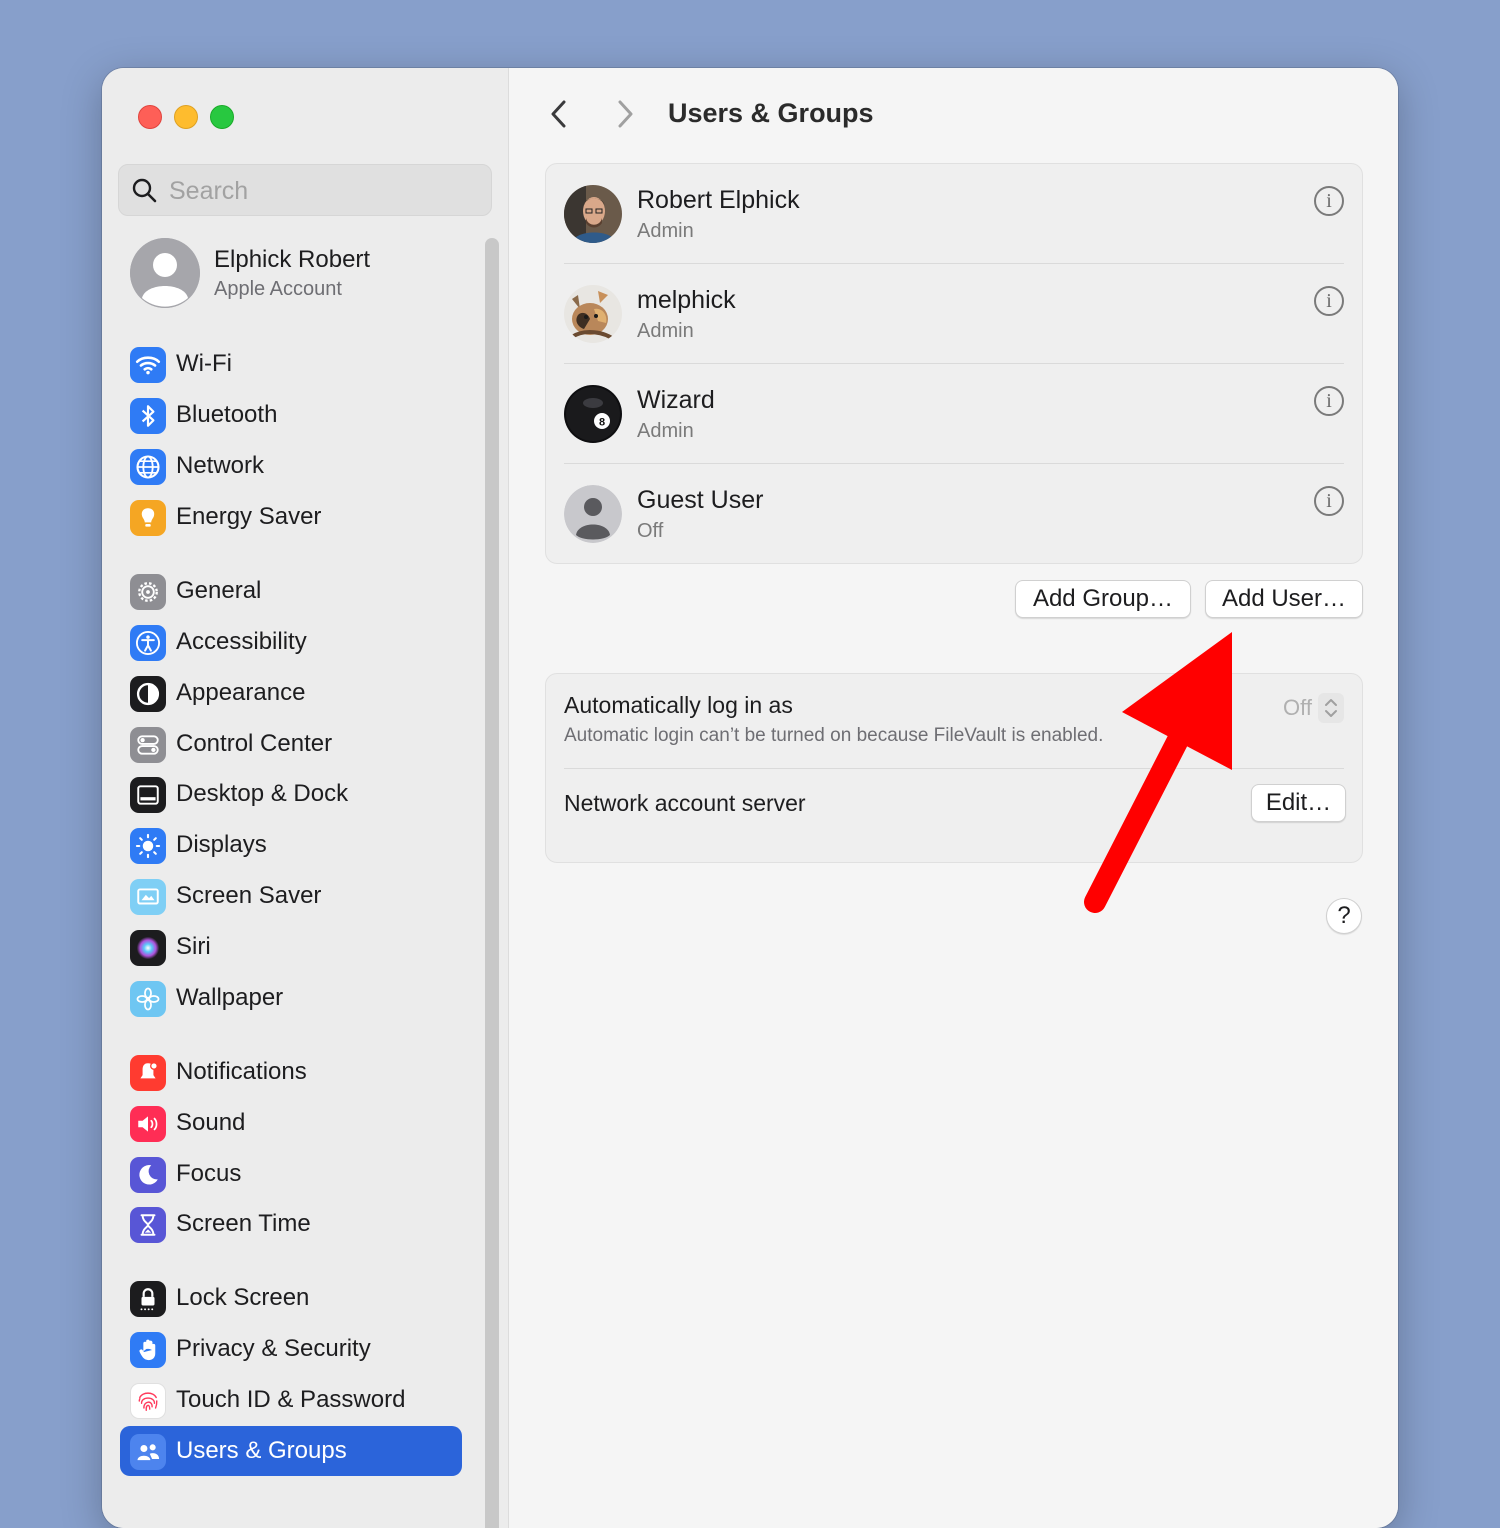 The width and height of the screenshot is (1500, 1528). What do you see at coordinates (292, 259) in the screenshot?
I see `account-name: Elphick Robert` at bounding box center [292, 259].